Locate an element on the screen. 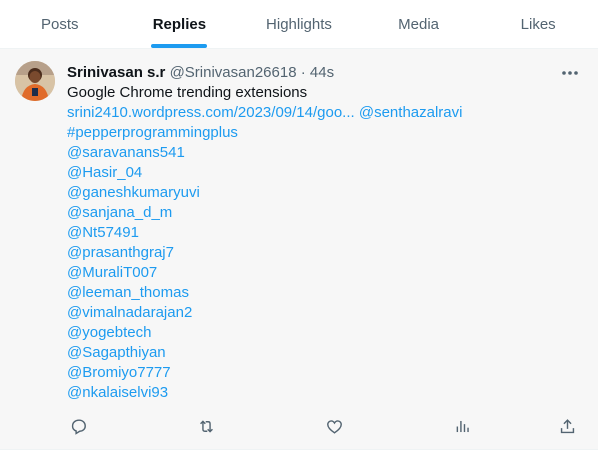 This screenshot has height=461, width=598. mention-link: @sanjana_d_m is located at coordinates (119, 212).